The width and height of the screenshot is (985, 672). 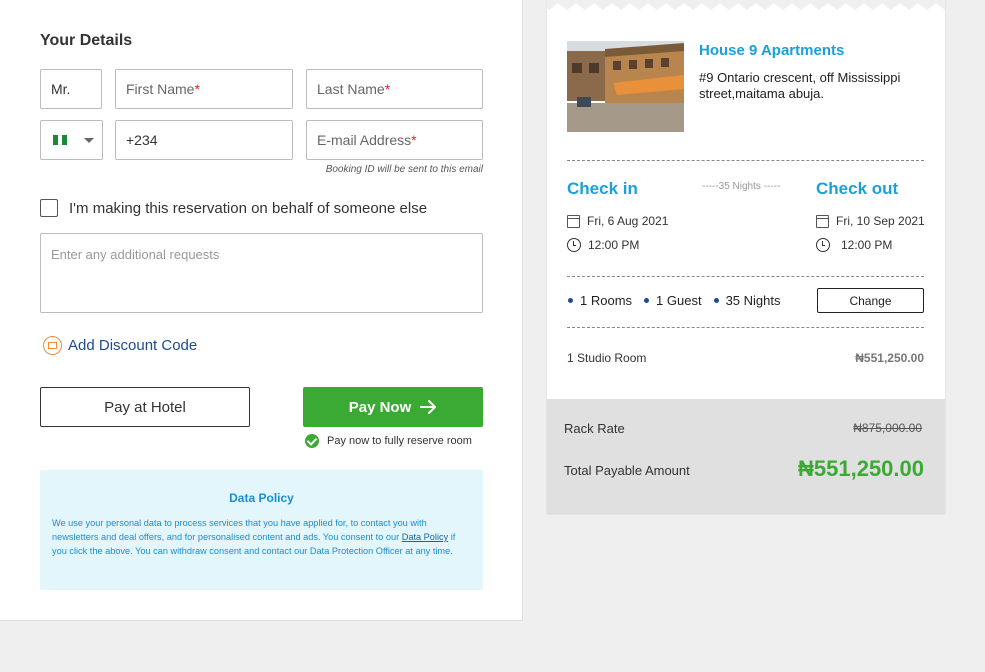 What do you see at coordinates (71, 140) in the screenshot?
I see `country-code-select` at bounding box center [71, 140].